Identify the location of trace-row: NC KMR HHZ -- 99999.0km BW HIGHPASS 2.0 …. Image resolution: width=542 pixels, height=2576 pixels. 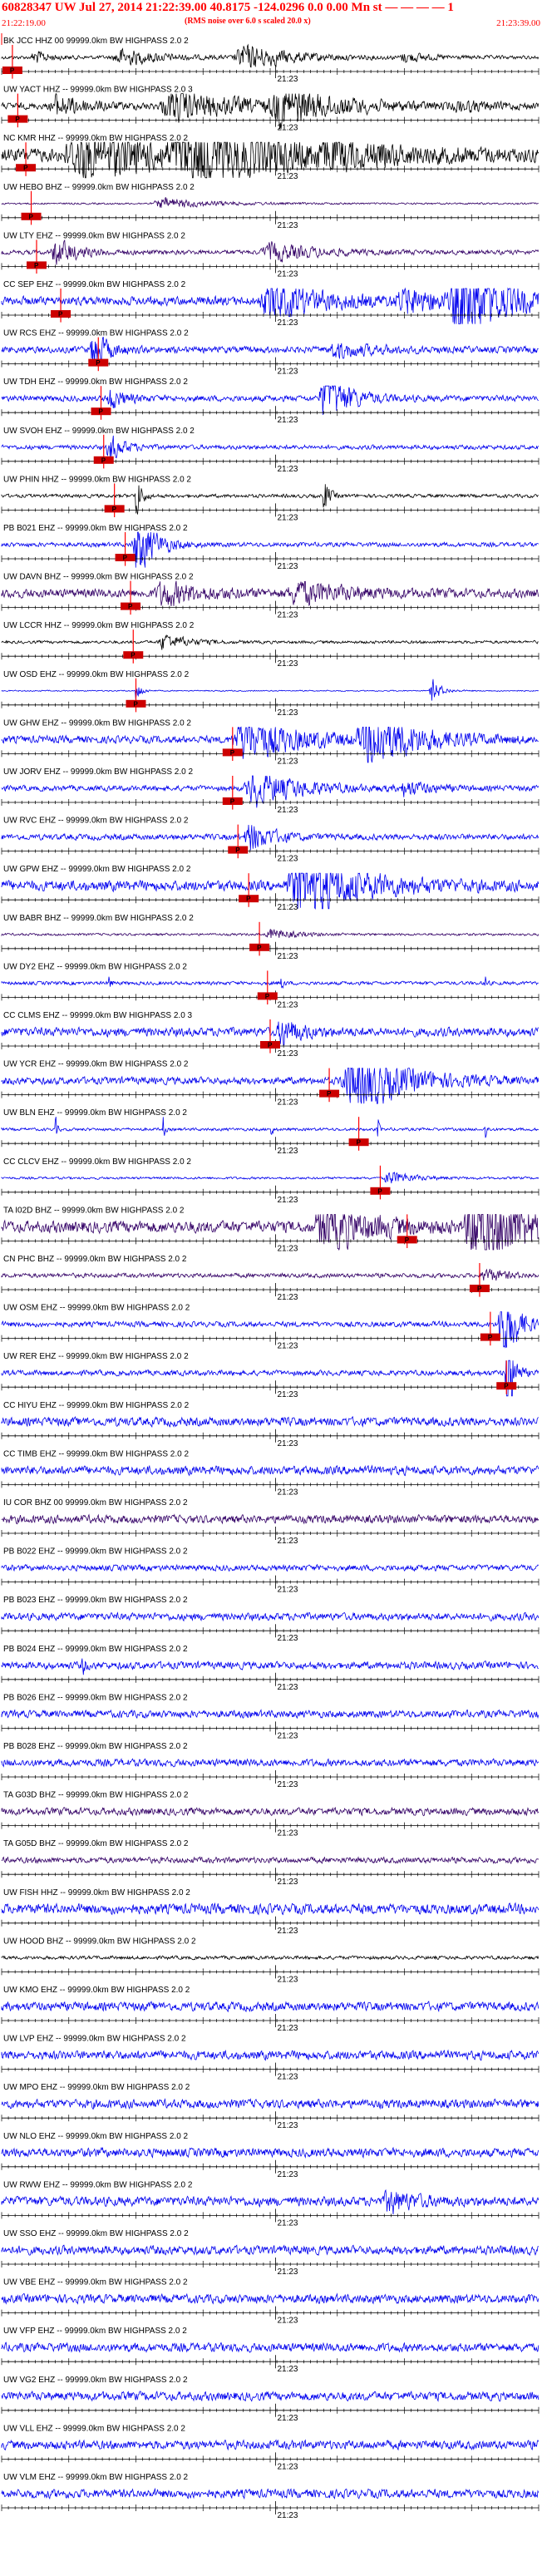
(270, 157).